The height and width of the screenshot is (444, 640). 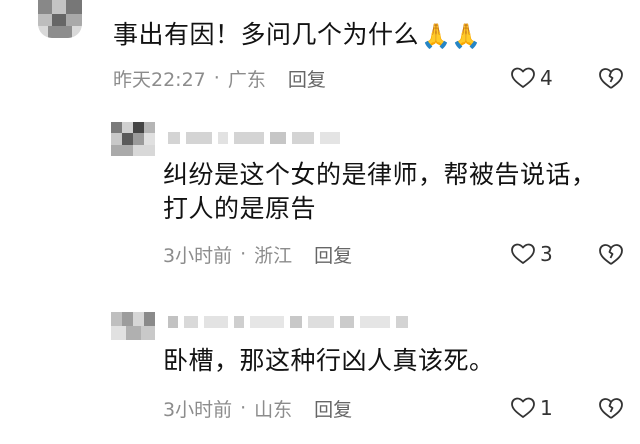 What do you see at coordinates (451, 36) in the screenshot?
I see `praying-hands-emoji: 🙏🙏` at bounding box center [451, 36].